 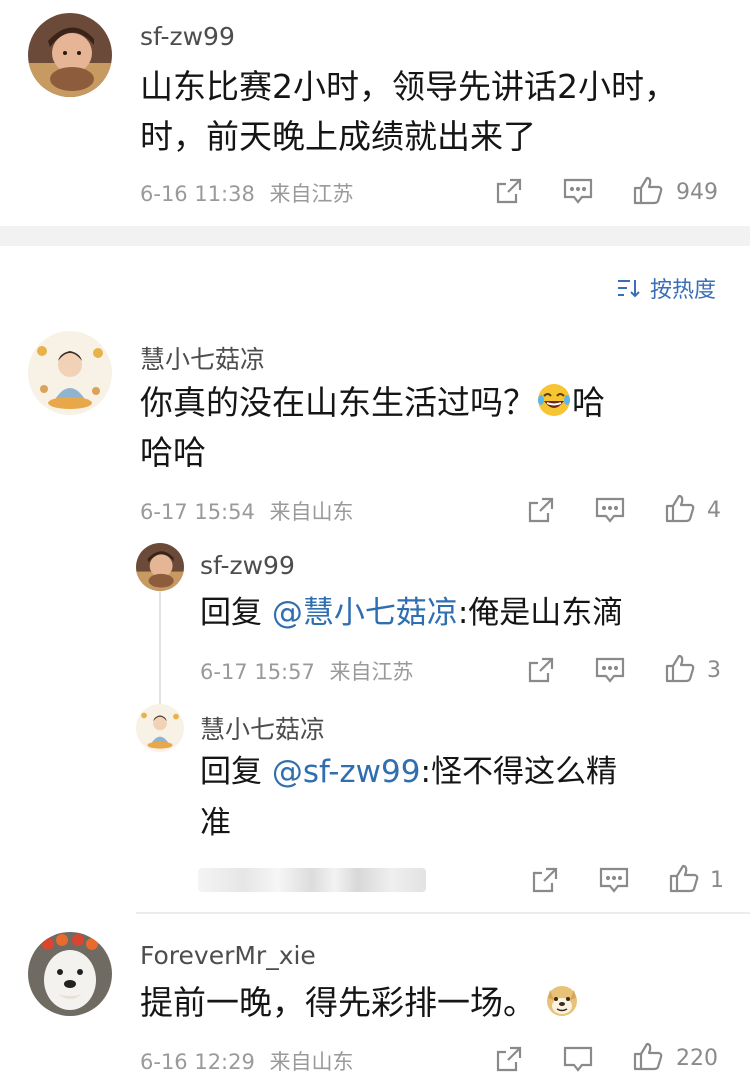 I want to click on timestamp: 6-17 15:57, so click(x=257, y=672).